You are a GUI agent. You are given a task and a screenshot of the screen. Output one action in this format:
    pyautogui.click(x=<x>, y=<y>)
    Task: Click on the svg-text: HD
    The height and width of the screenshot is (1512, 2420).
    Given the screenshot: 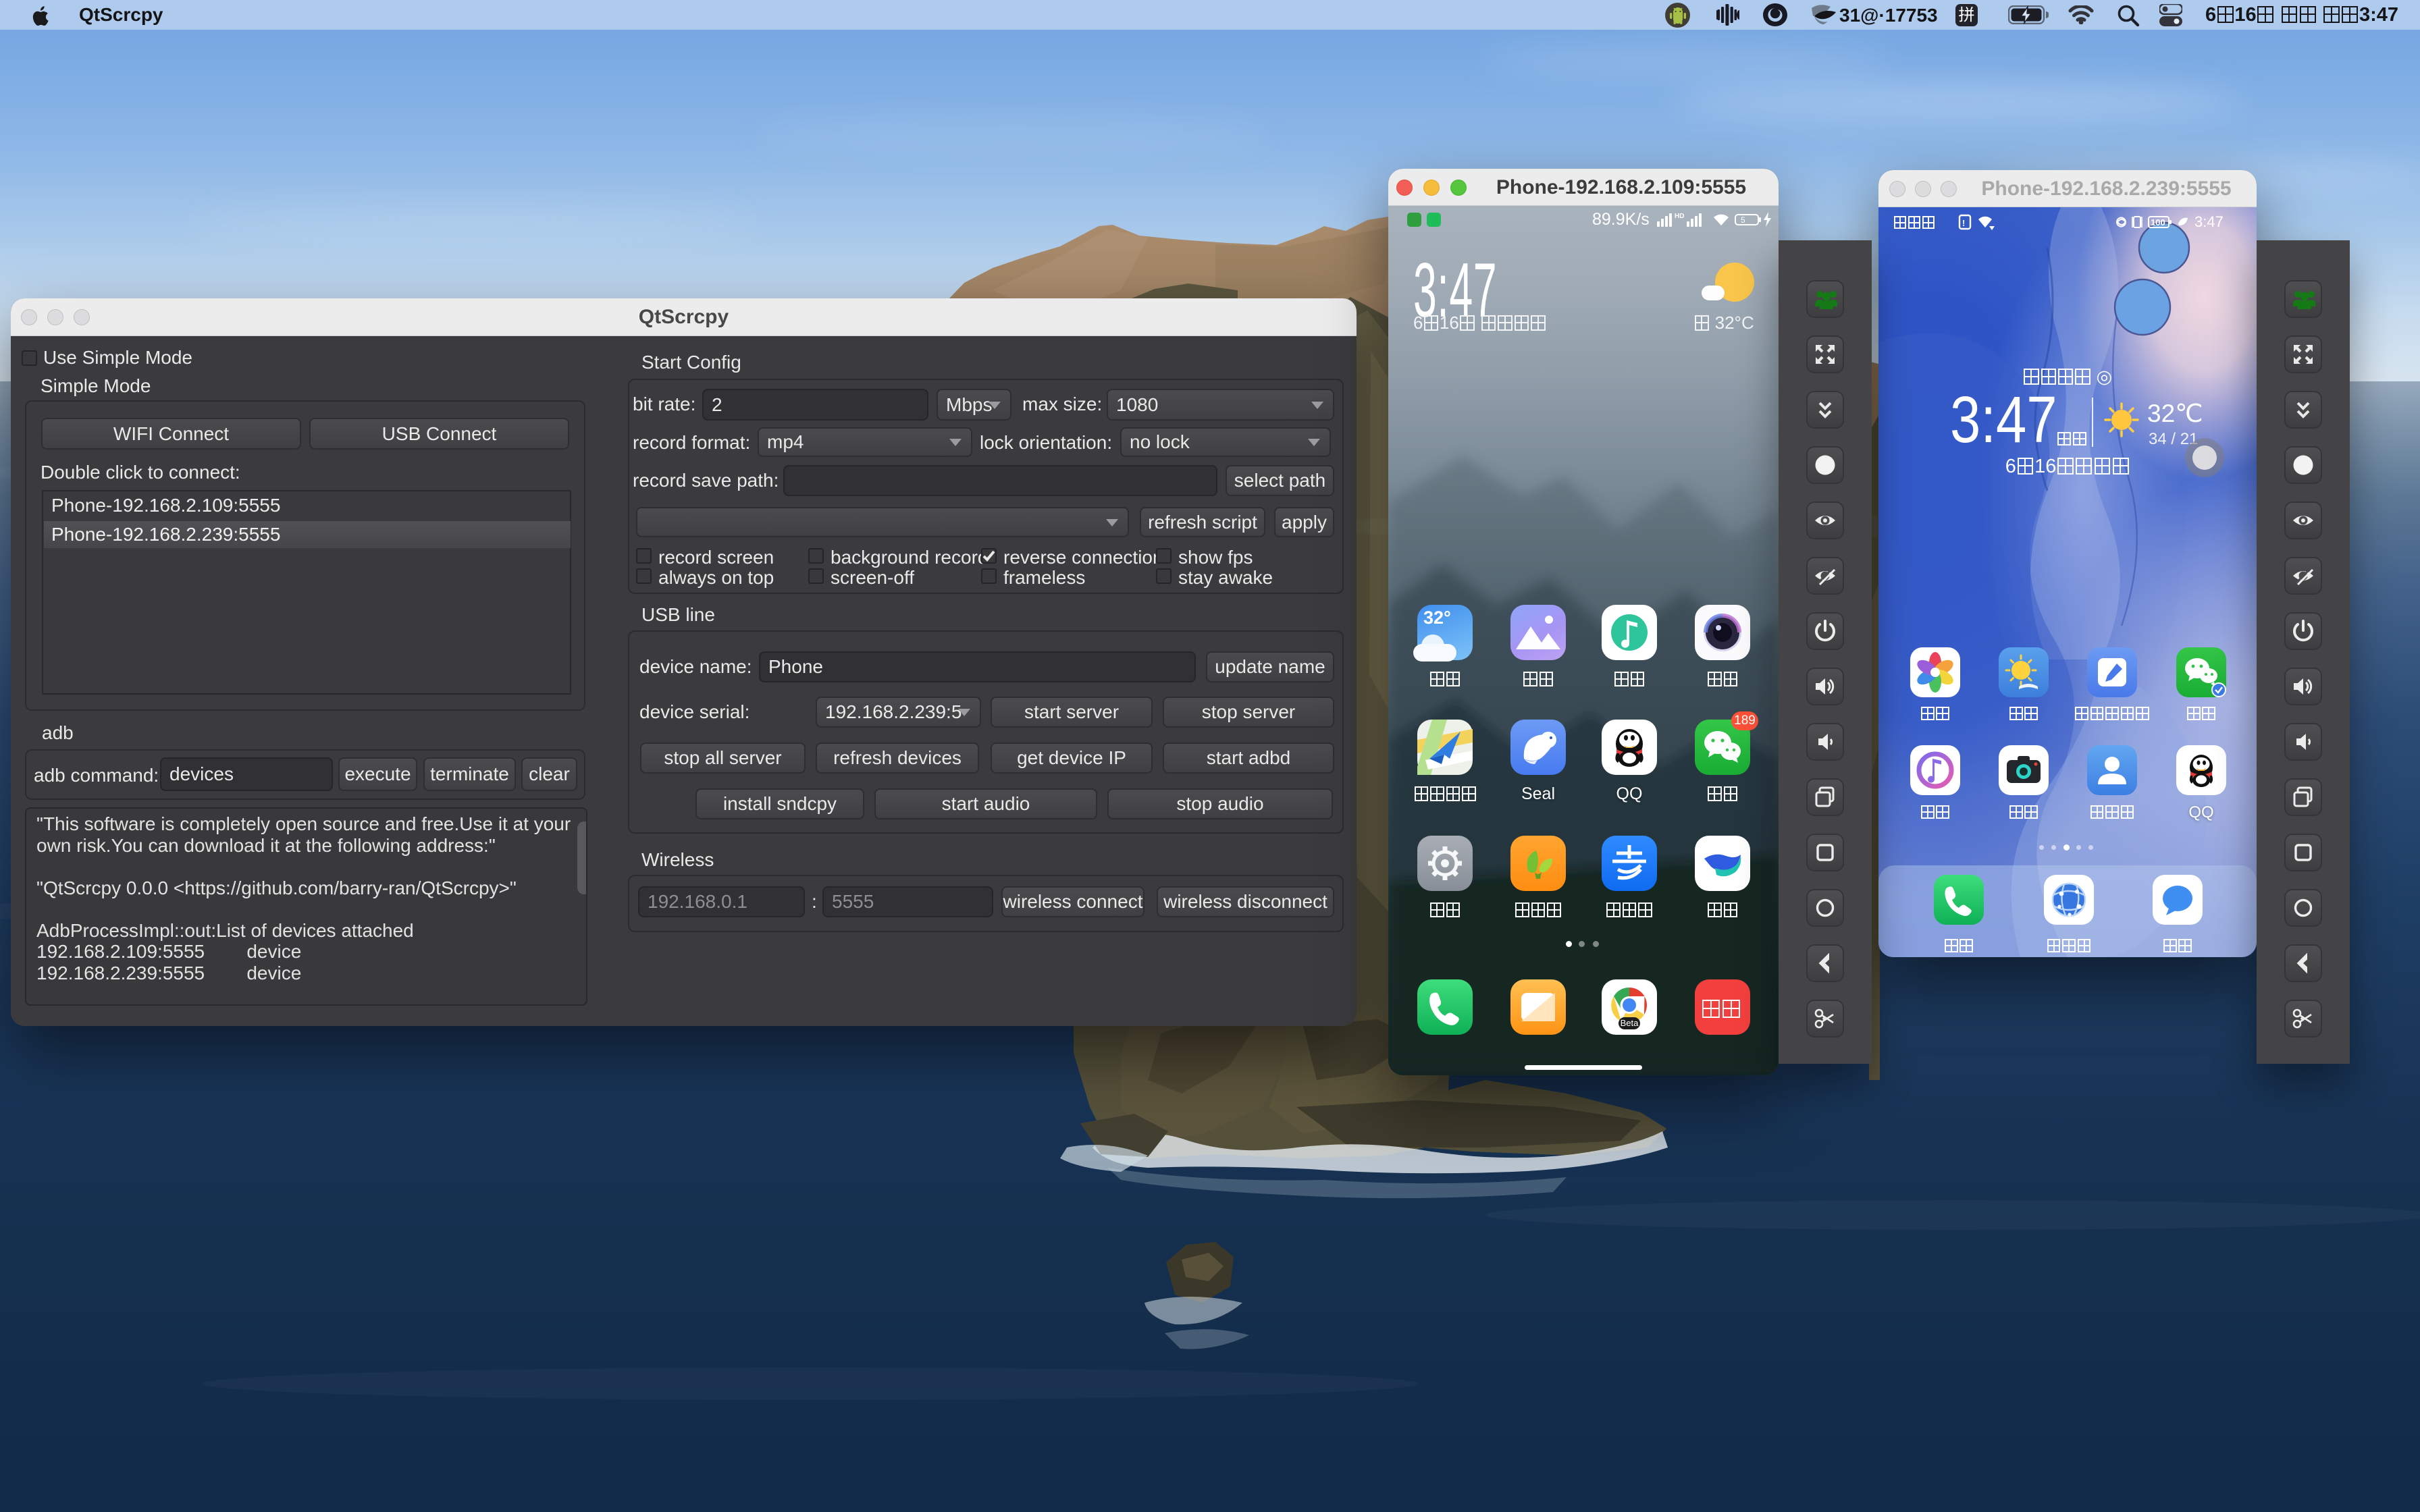 What is the action you would take?
    pyautogui.click(x=1679, y=216)
    